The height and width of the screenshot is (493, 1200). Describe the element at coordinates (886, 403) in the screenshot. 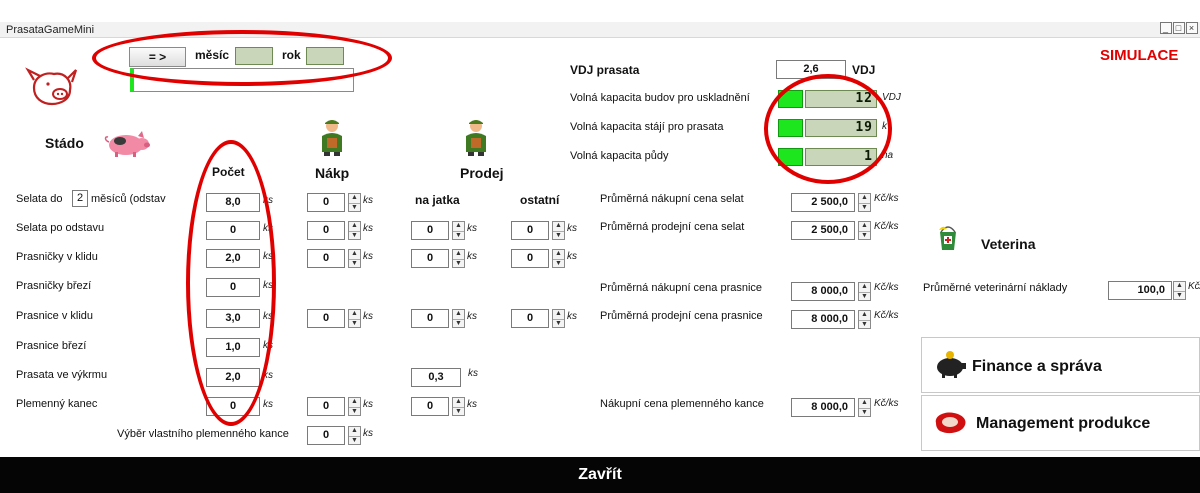

I see `price-boar-unit: Kč/ks` at that location.